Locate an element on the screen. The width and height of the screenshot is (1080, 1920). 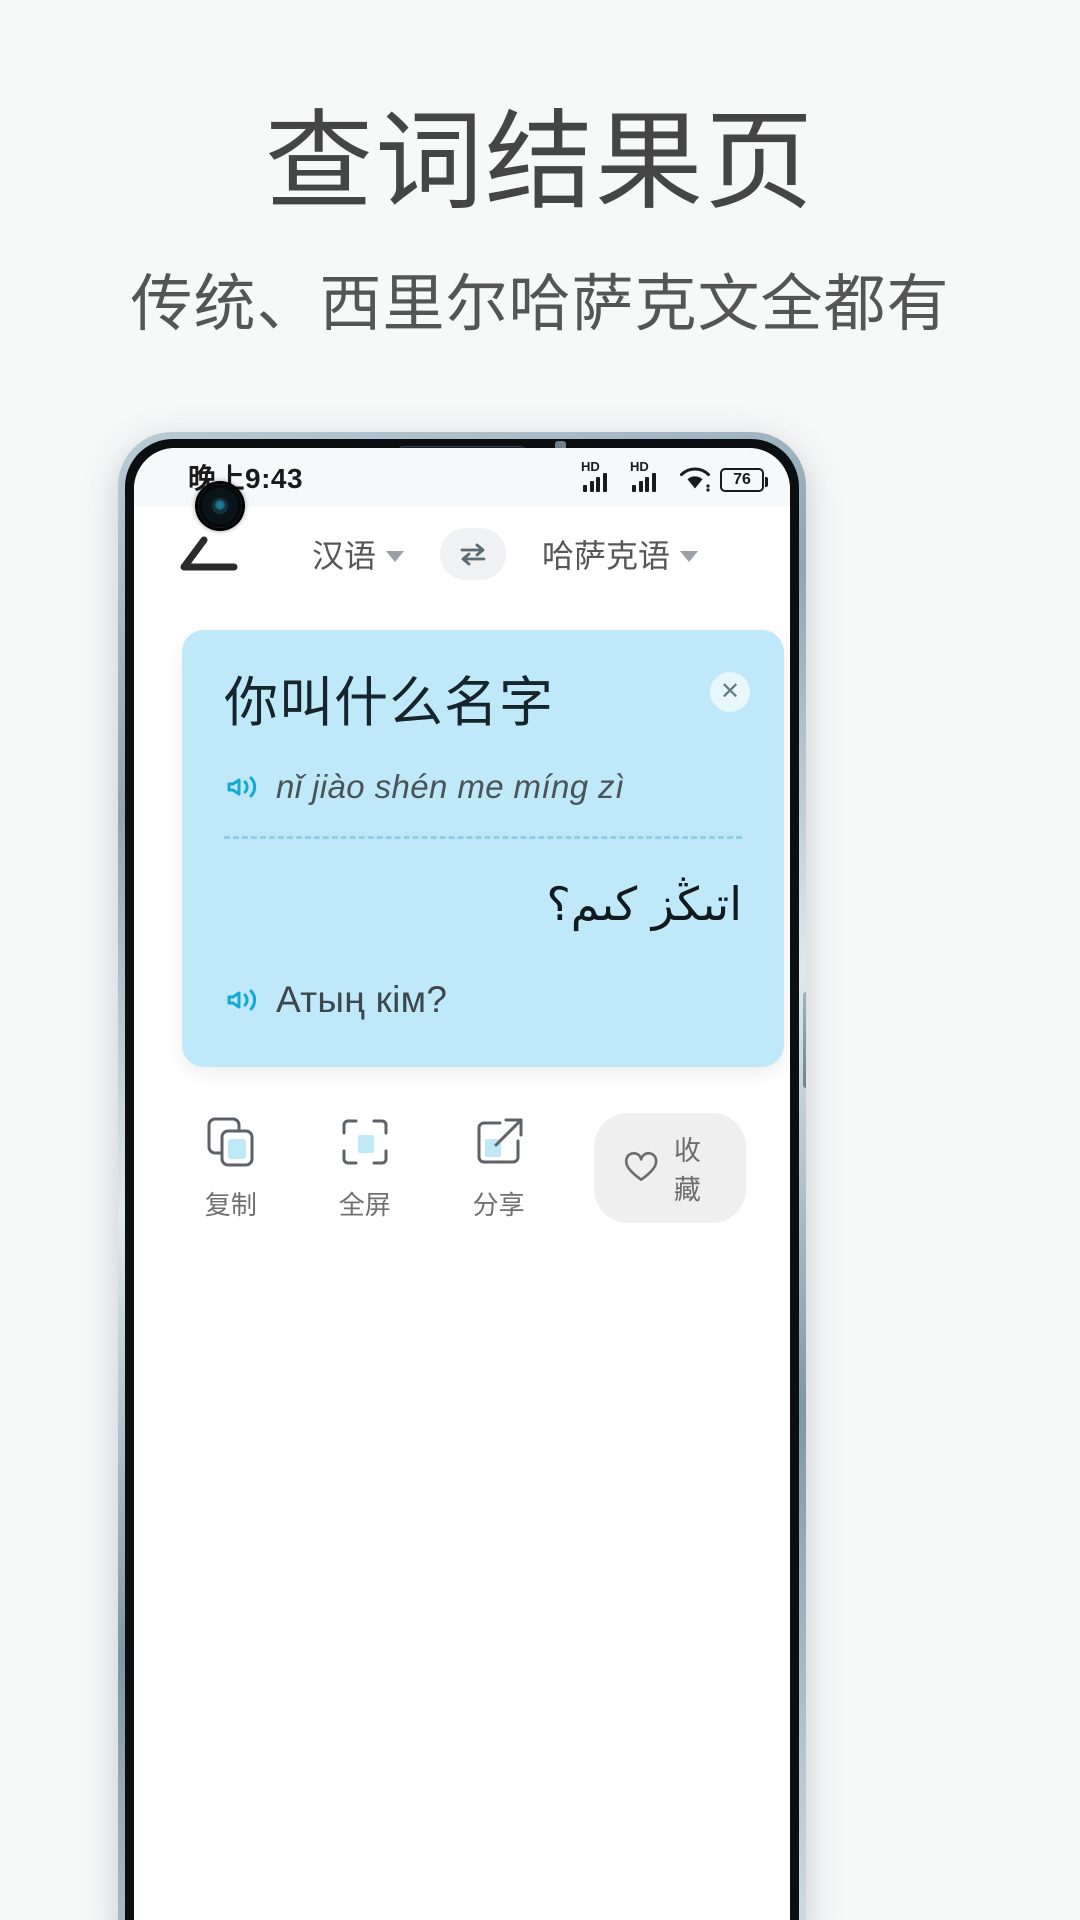
hd-signal-icon: HD is located at coordinates (601, 475).